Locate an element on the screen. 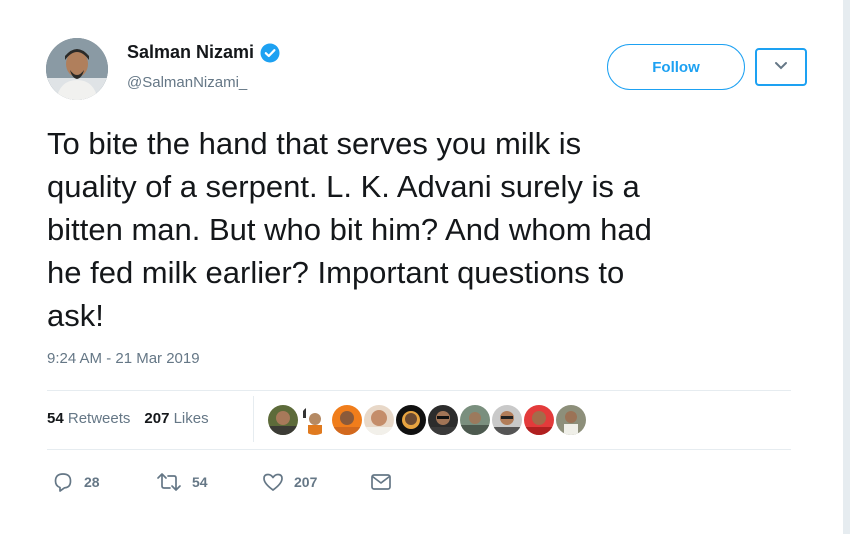 Image resolution: width=850 pixels, height=534 pixels. tweet-menu-button is located at coordinates (781, 67).